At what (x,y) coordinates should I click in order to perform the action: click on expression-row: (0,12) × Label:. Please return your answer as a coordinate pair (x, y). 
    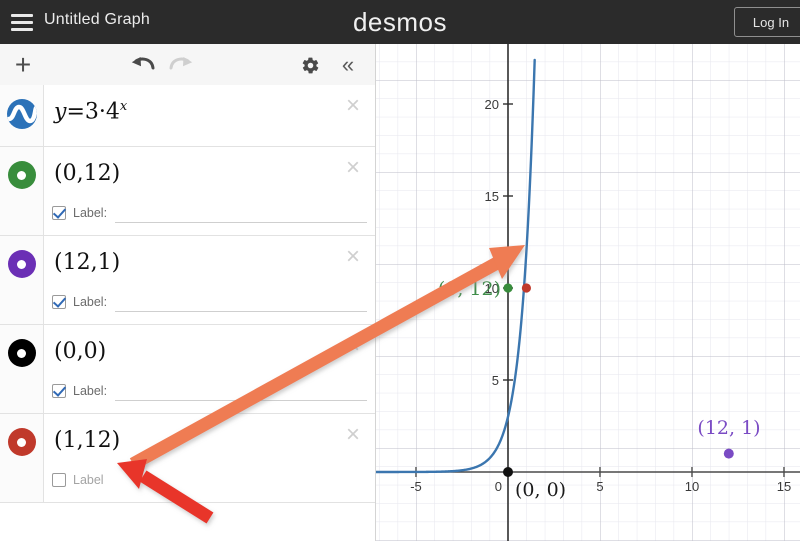
    Looking at the image, I should click on (187, 191).